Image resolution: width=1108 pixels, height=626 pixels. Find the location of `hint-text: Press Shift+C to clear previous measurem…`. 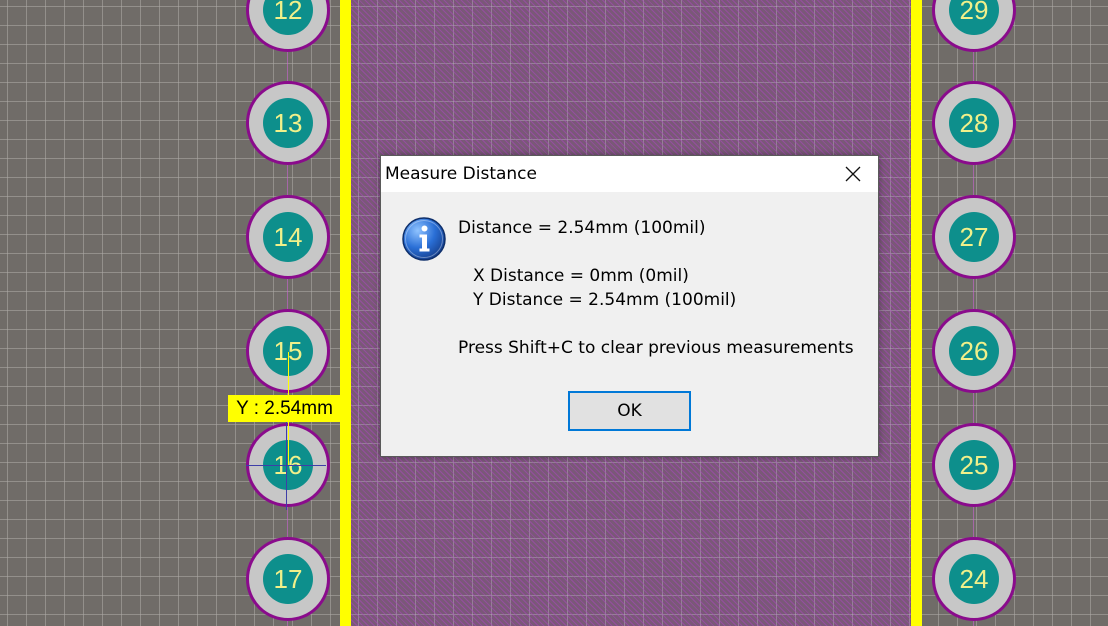

hint-text: Press Shift+C to clear previous measurem… is located at coordinates (656, 348).